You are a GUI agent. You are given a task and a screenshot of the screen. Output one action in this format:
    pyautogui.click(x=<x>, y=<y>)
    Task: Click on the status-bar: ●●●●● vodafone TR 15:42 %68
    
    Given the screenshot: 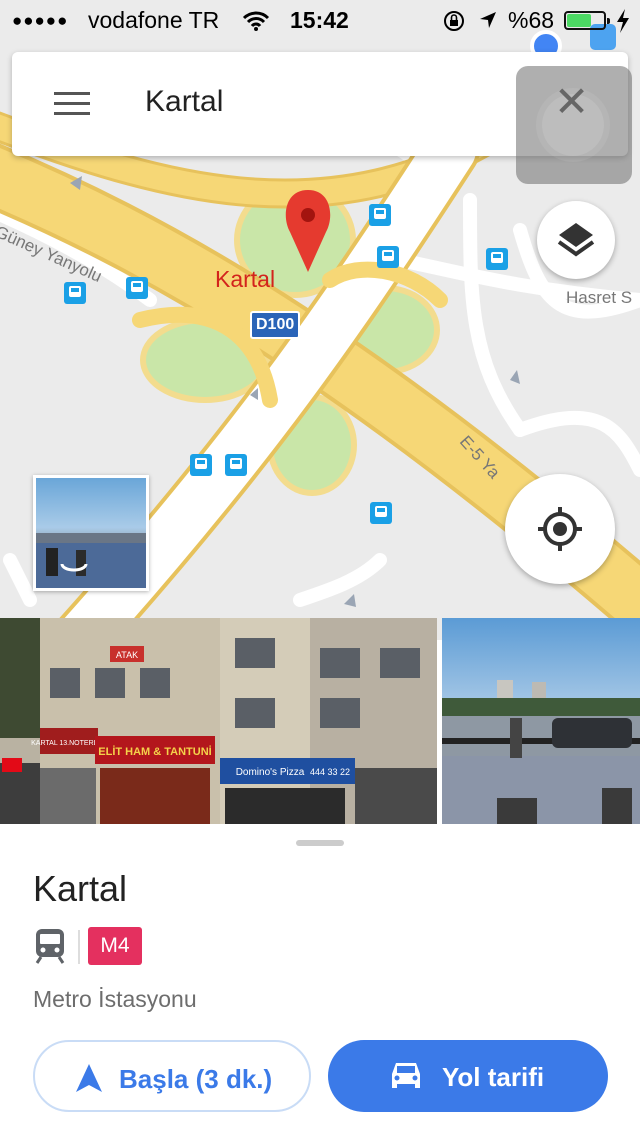 What is the action you would take?
    pyautogui.click(x=320, y=20)
    